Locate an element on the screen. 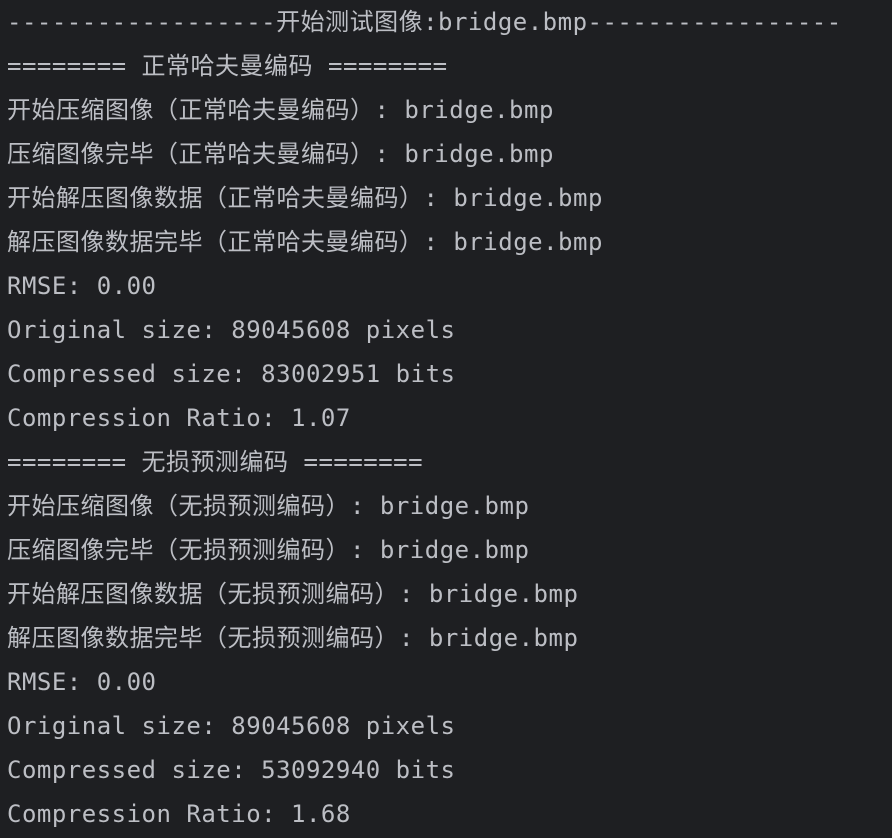 The image size is (892, 838). log-line: 开始解压图像数据（无损预测编码）: bridge.bmp is located at coordinates (293, 594).